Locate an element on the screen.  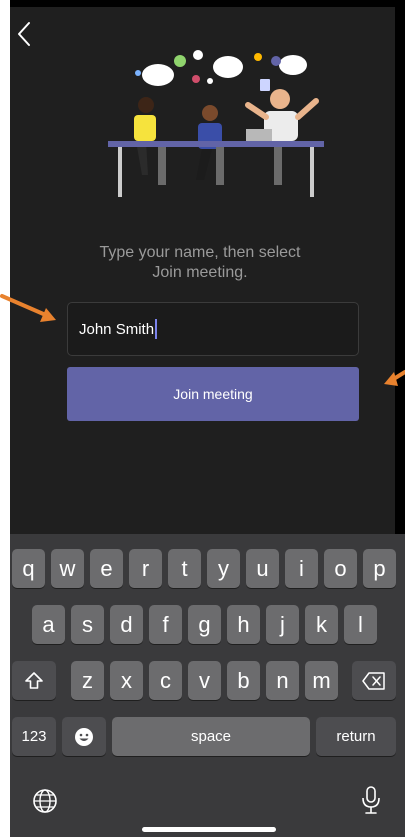
key-v: v is located at coordinates (204, 680).